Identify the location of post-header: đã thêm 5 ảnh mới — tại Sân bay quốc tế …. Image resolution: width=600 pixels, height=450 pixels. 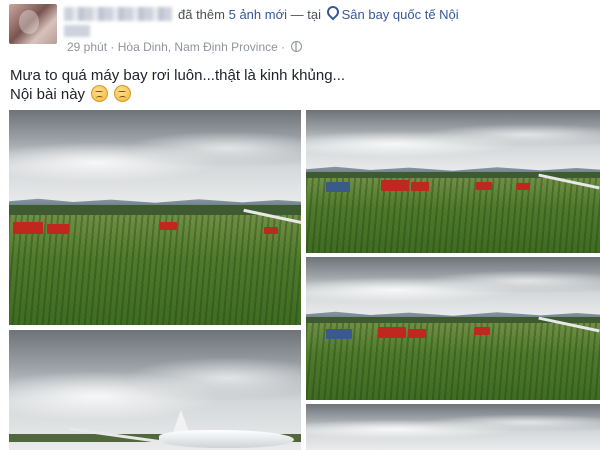
(318, 12).